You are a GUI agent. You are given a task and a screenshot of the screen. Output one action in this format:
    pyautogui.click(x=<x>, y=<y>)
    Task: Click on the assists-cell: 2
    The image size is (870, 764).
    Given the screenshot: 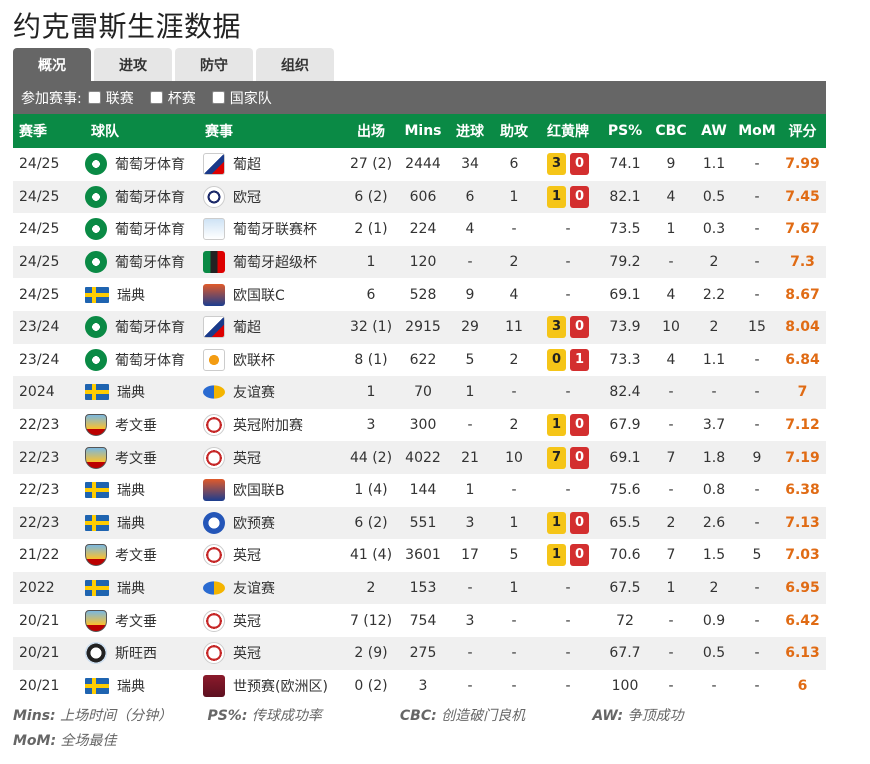 What is the action you would take?
    pyautogui.click(x=514, y=359)
    